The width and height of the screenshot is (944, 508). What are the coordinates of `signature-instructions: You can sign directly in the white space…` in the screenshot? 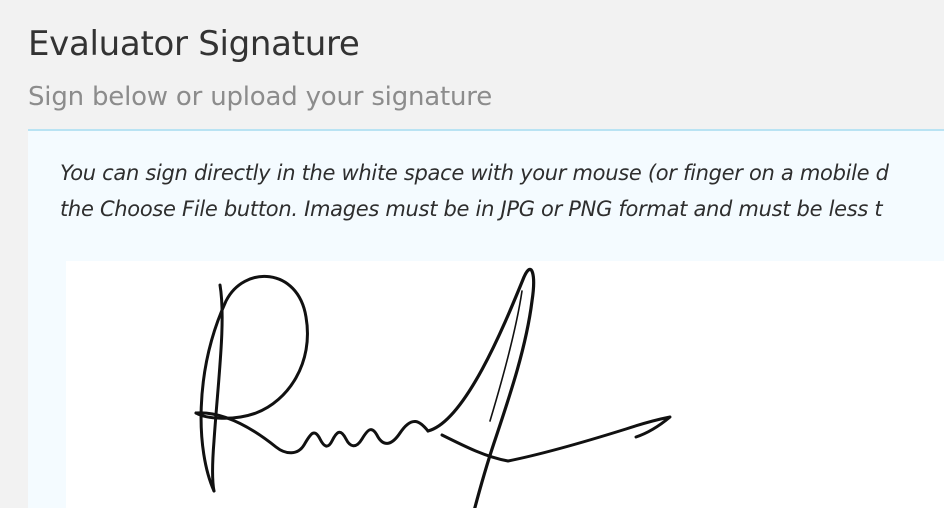 It's located at (502, 191).